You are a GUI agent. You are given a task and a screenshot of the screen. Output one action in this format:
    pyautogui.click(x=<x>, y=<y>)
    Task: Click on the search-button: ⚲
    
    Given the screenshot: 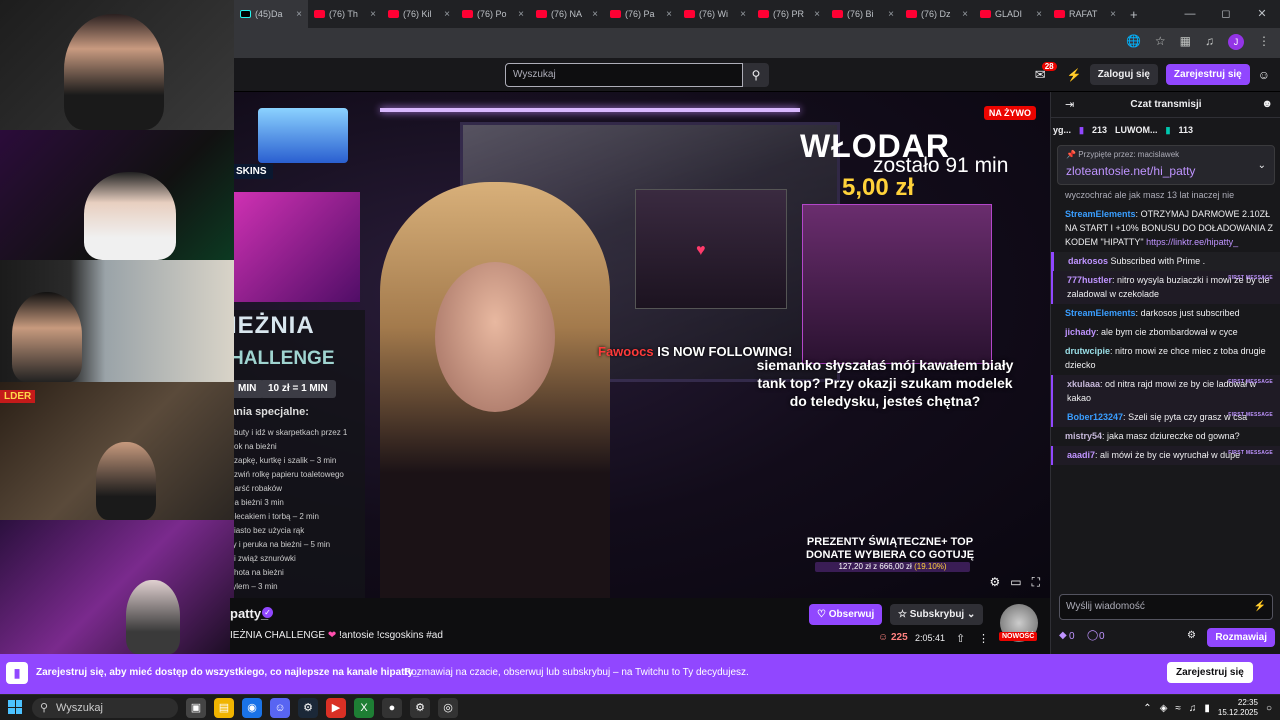 What is the action you would take?
    pyautogui.click(x=756, y=75)
    